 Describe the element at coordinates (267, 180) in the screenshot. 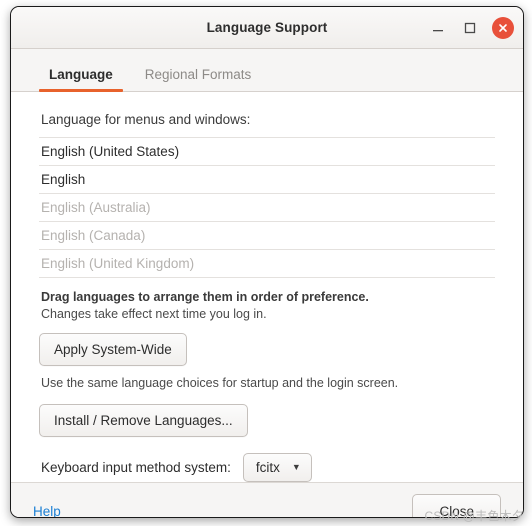

I see `list-item: English` at that location.